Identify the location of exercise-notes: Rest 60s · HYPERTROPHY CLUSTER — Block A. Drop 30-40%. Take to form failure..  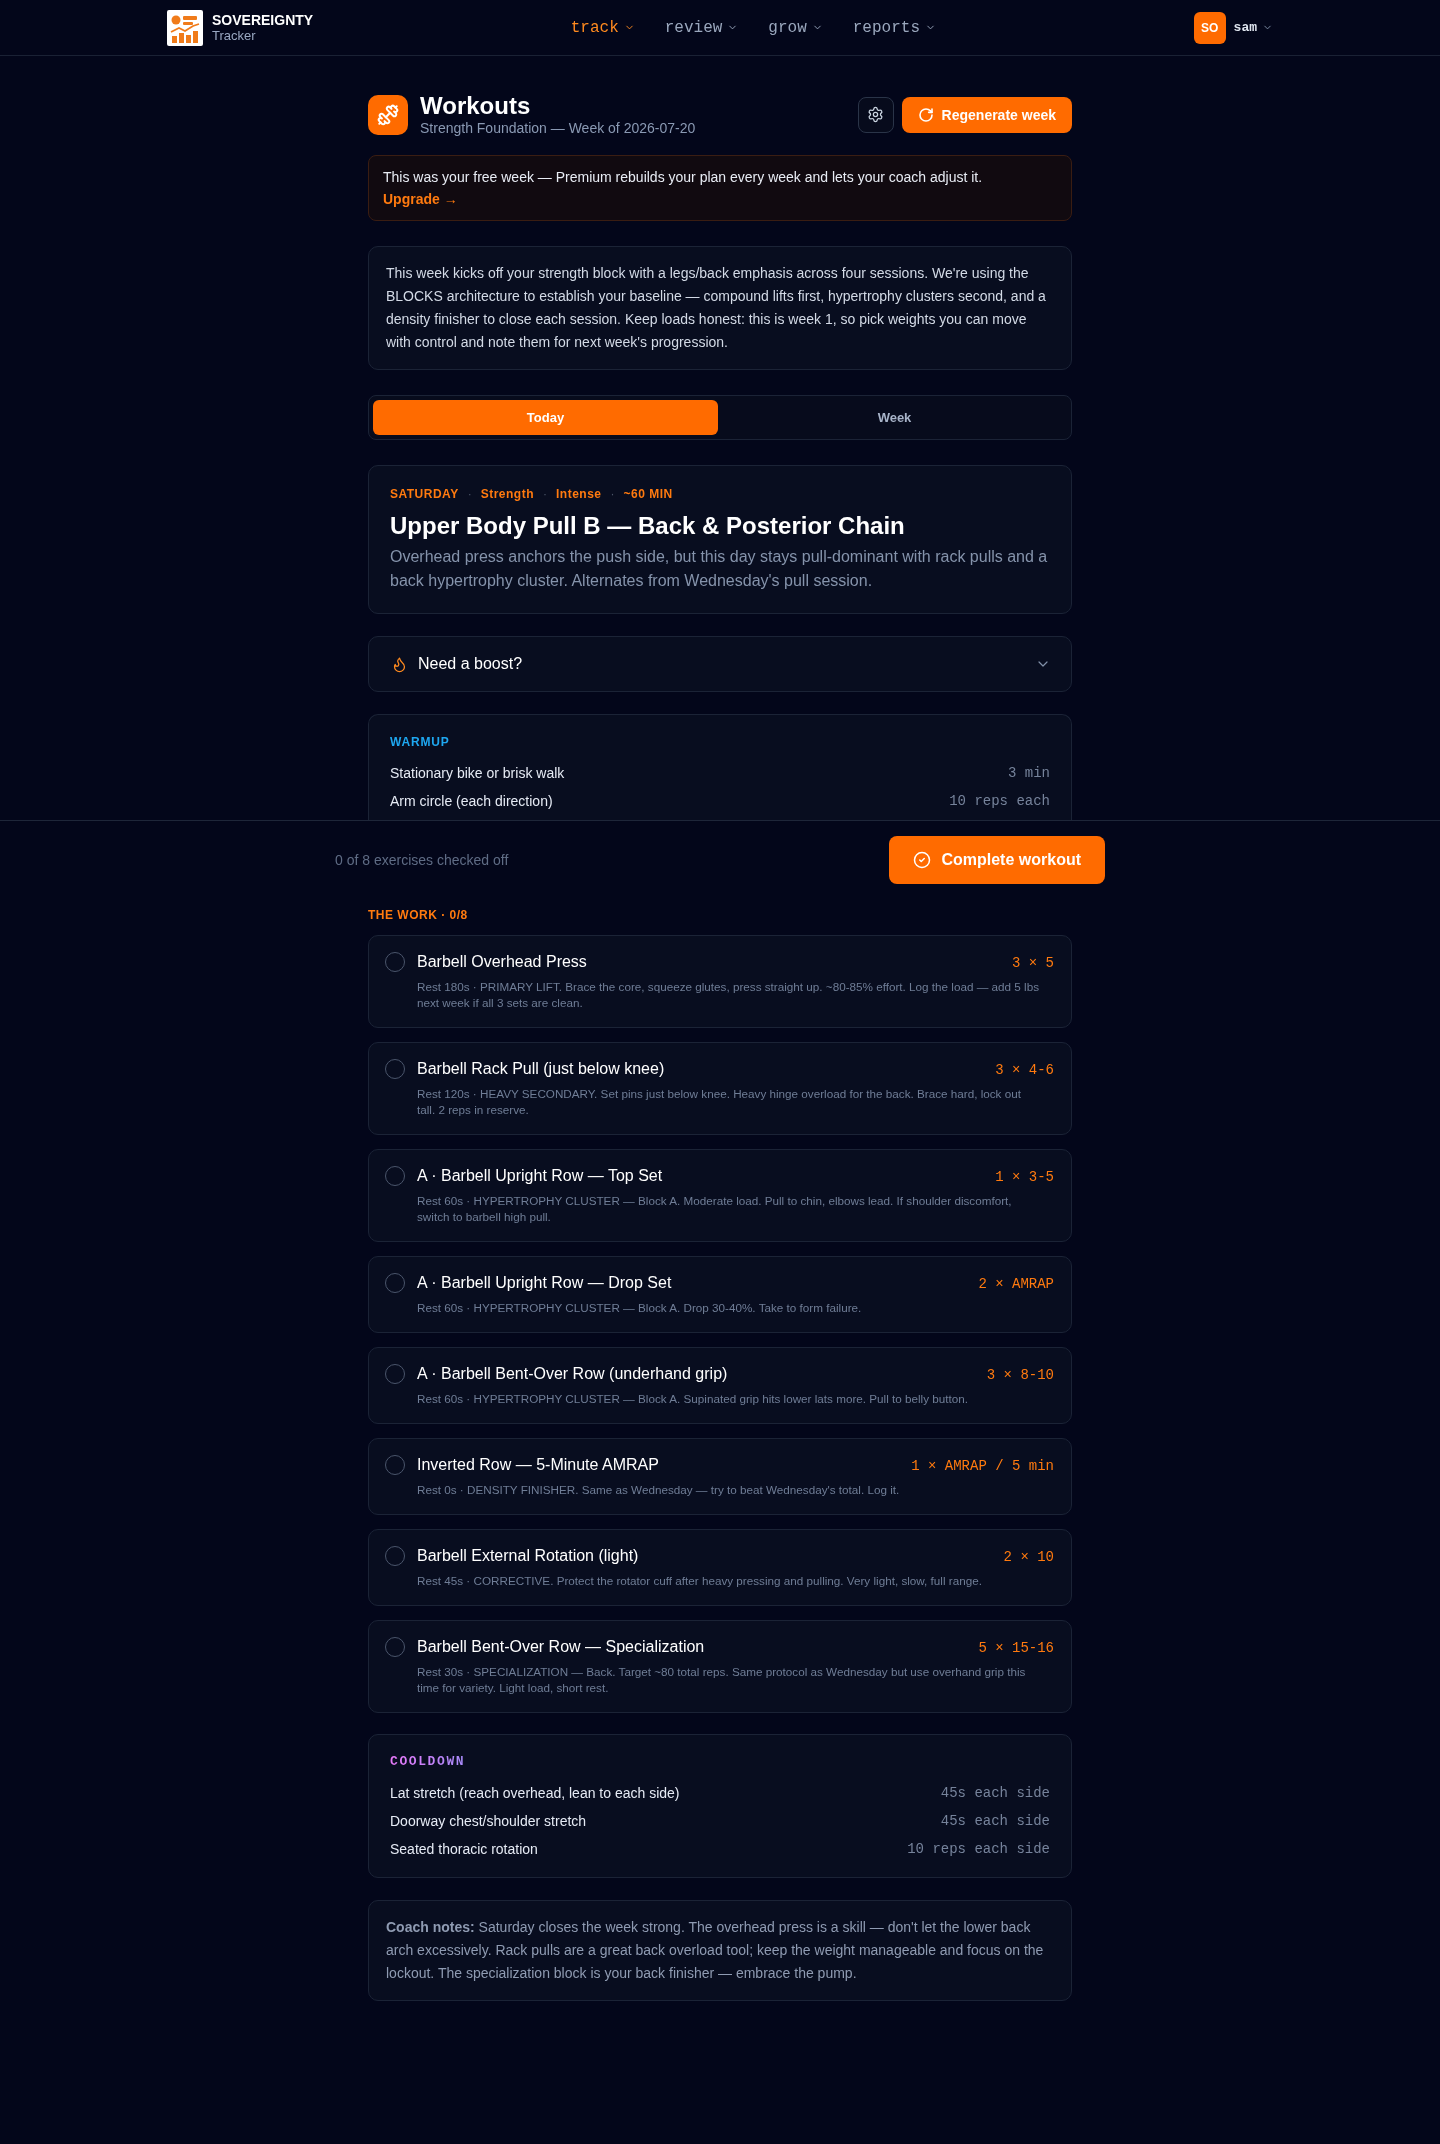
(640, 1308).